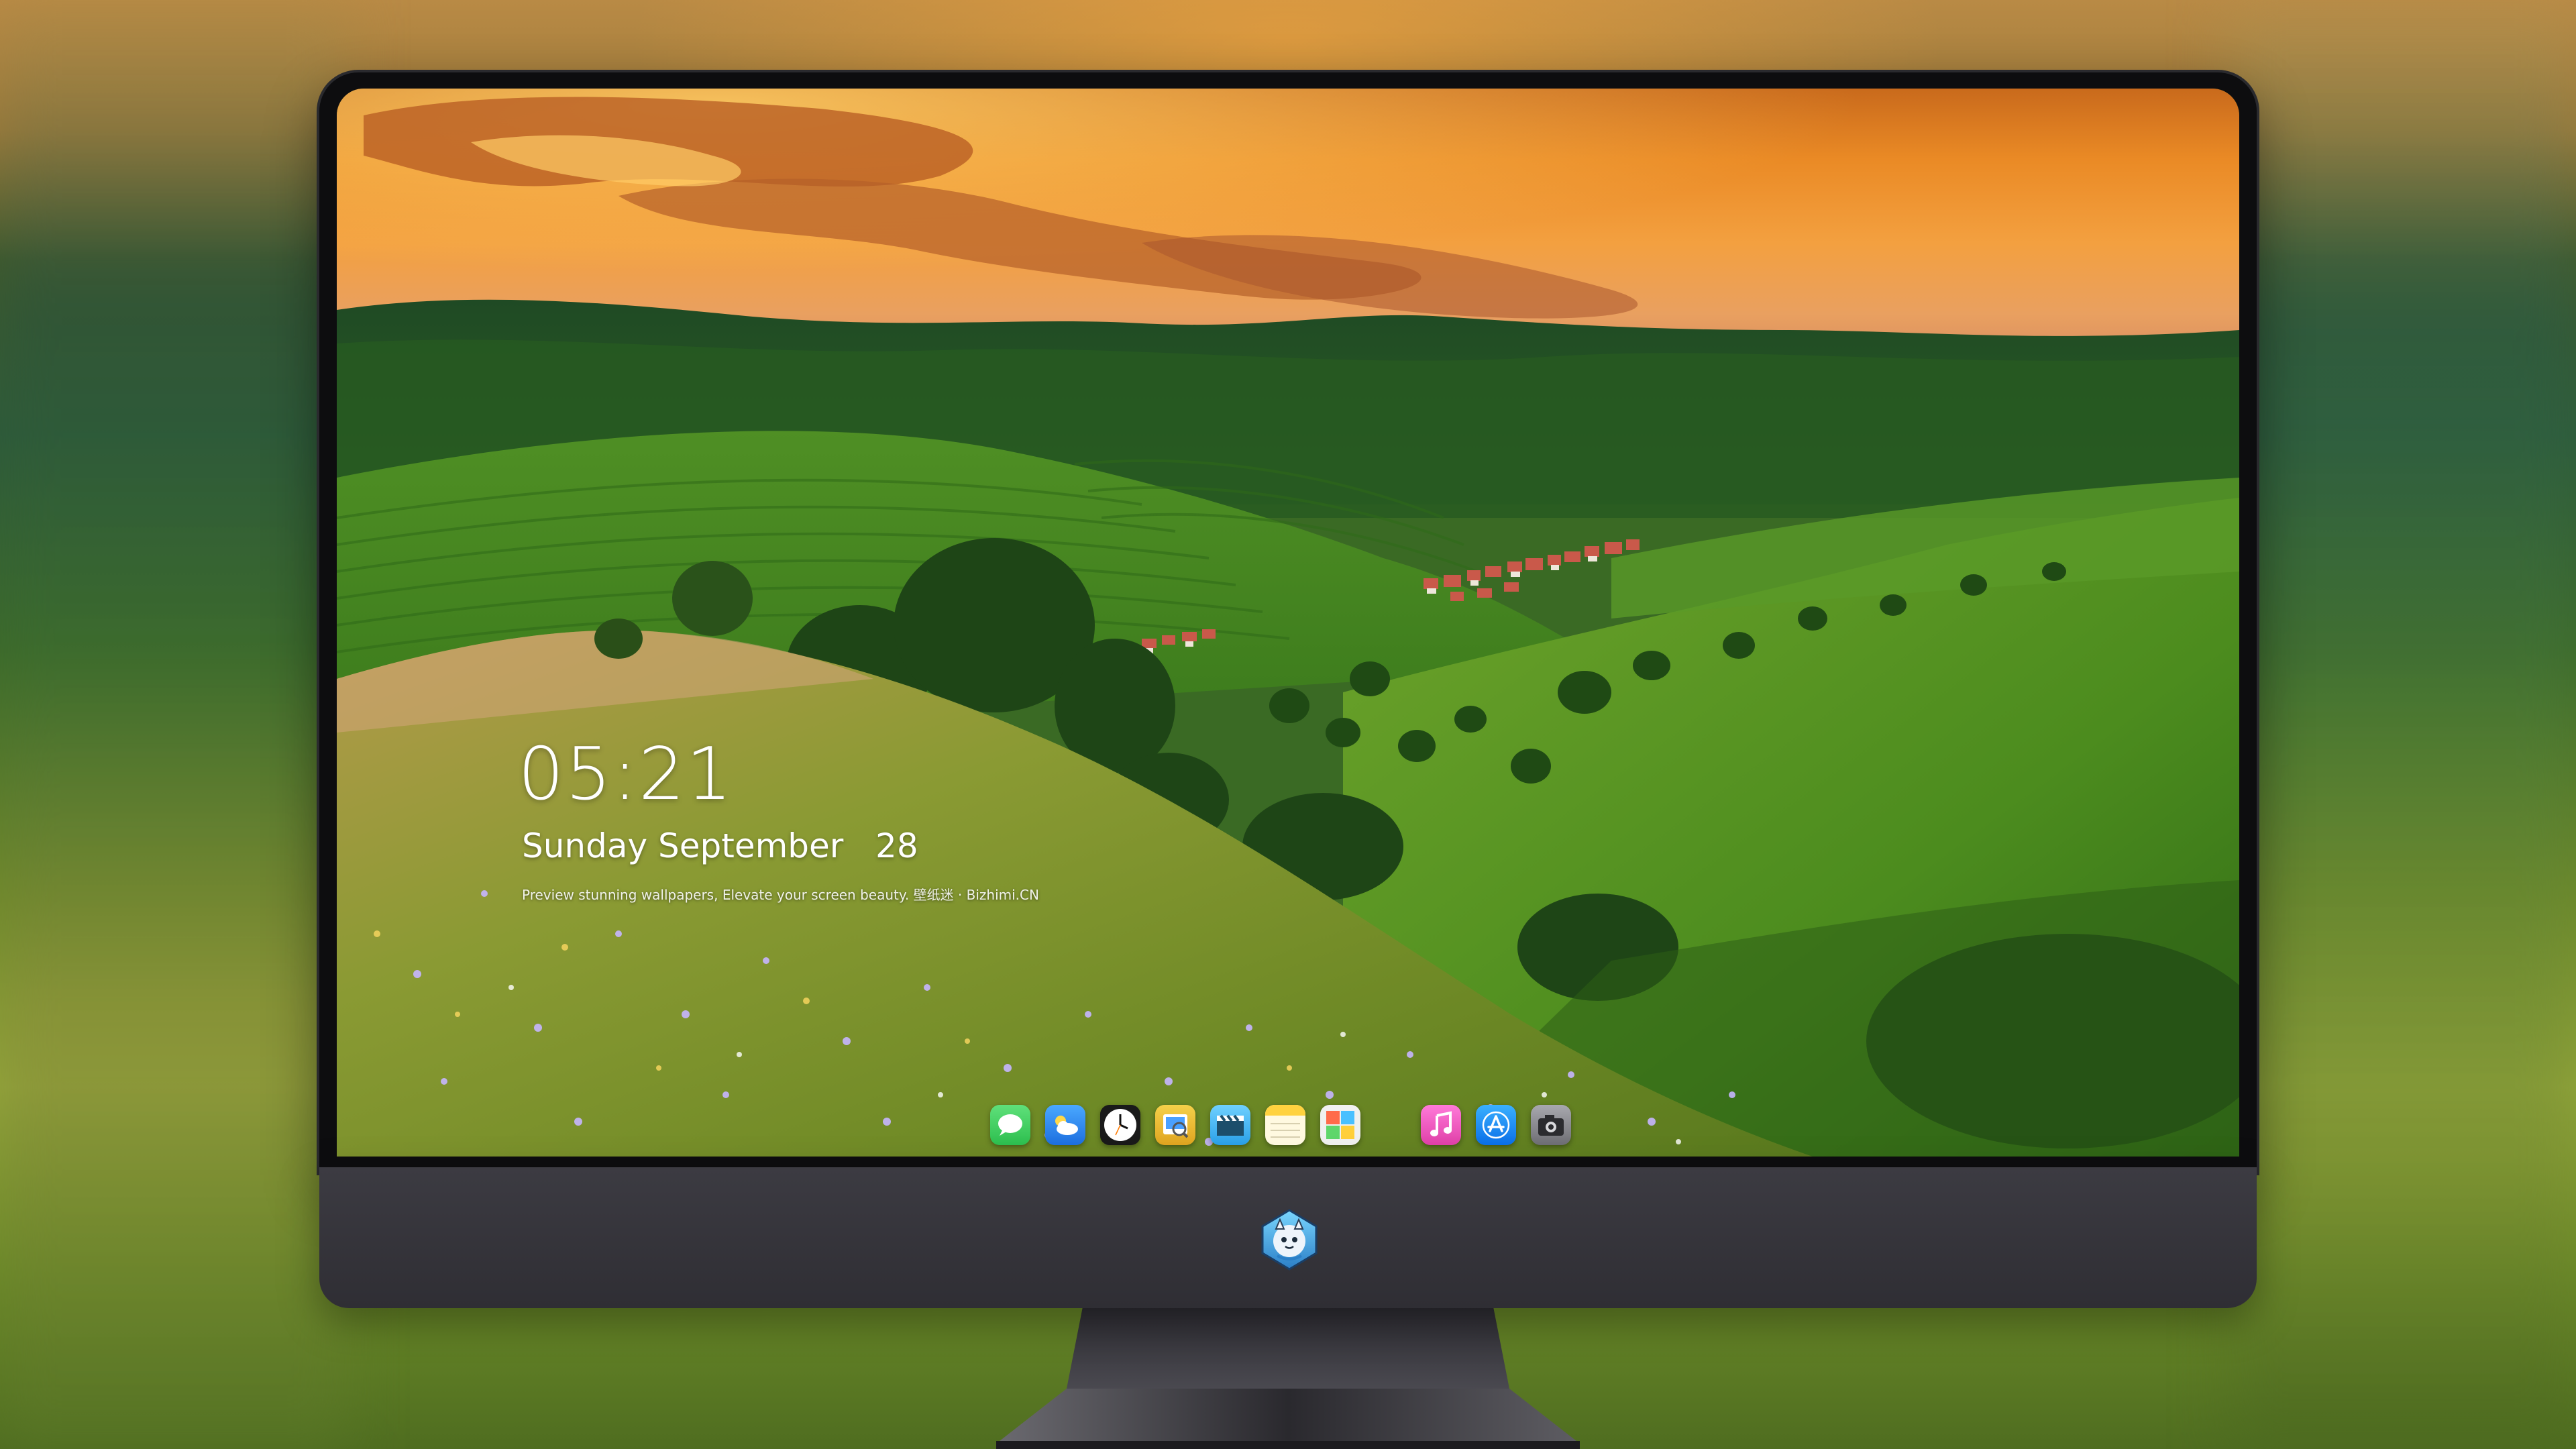 The width and height of the screenshot is (2576, 1449). What do you see at coordinates (1010, 1125) in the screenshot?
I see `messages-icon` at bounding box center [1010, 1125].